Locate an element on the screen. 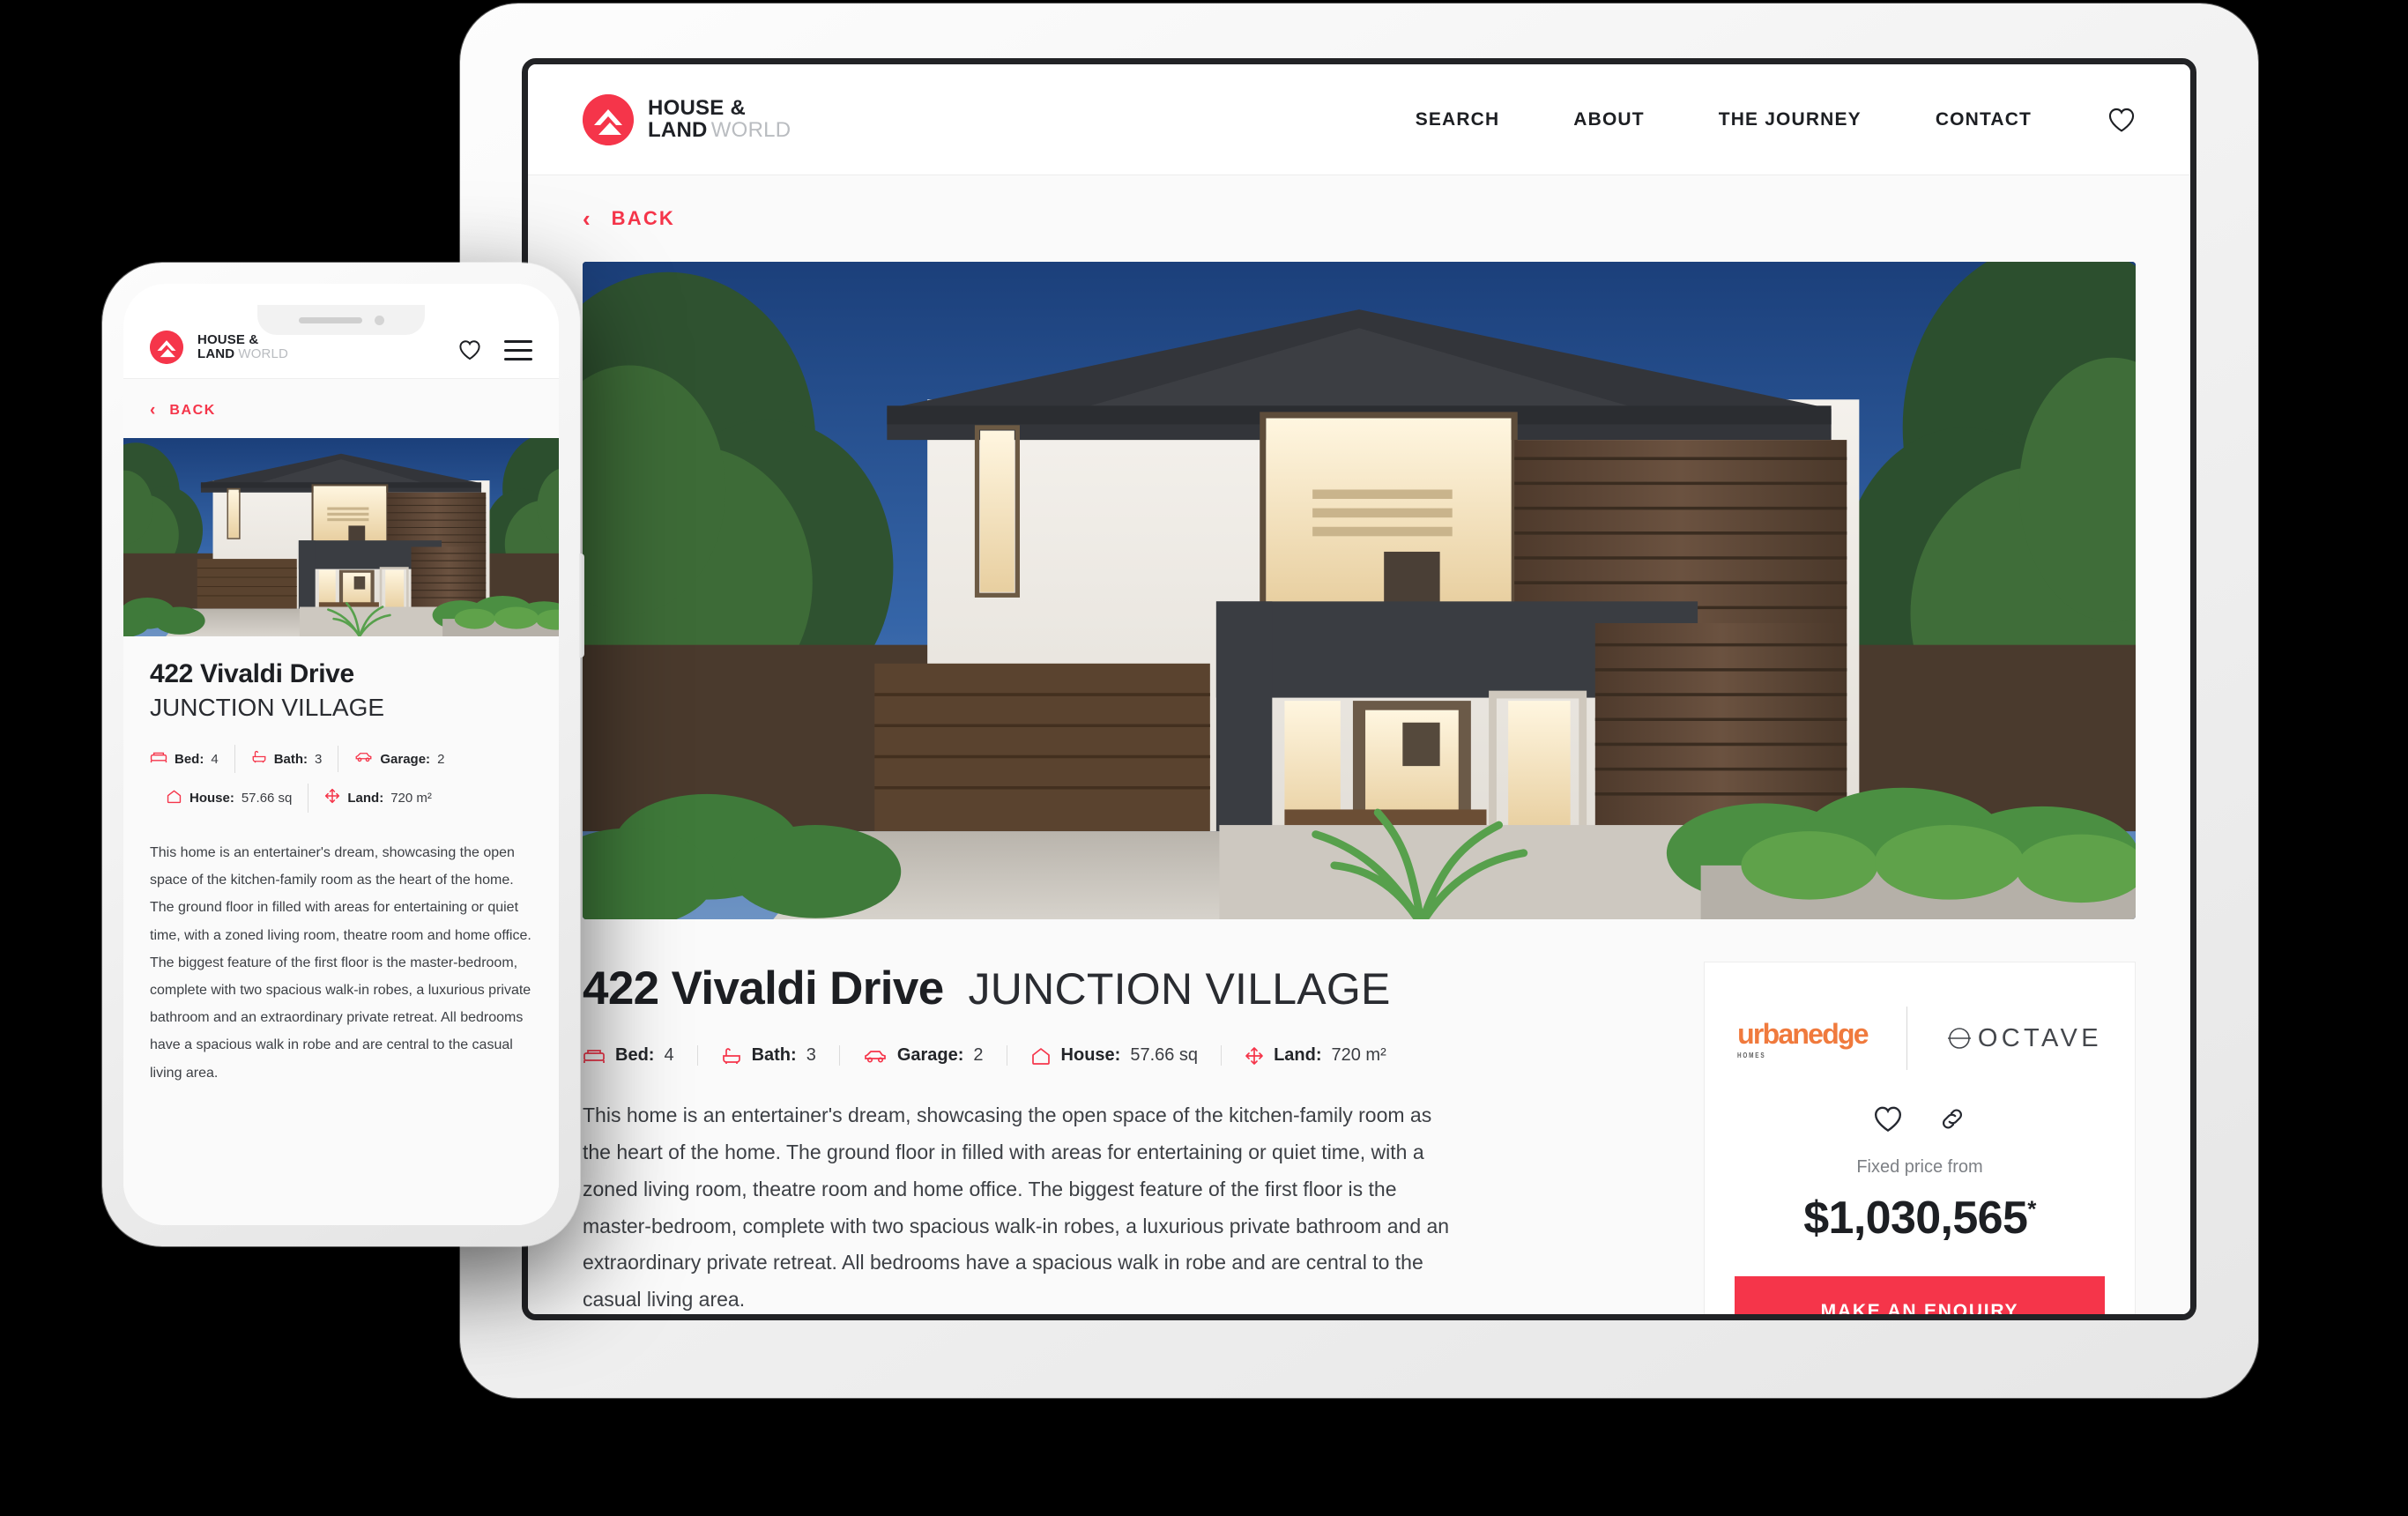 This screenshot has height=1516, width=2408. octave-o-icon is located at coordinates (1959, 1038).